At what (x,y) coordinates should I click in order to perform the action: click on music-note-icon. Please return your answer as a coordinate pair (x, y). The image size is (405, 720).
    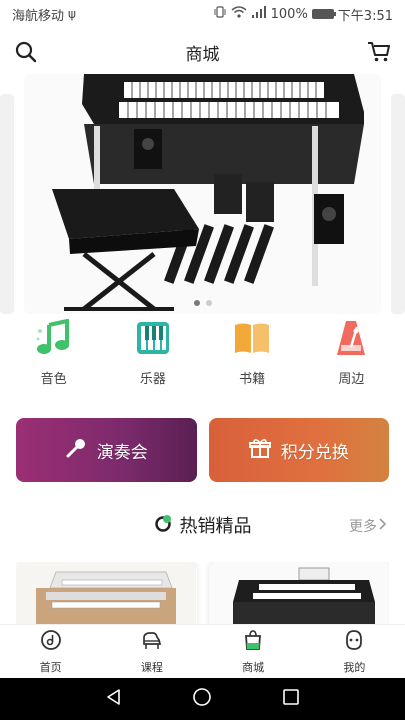
    Looking at the image, I should click on (54, 338).